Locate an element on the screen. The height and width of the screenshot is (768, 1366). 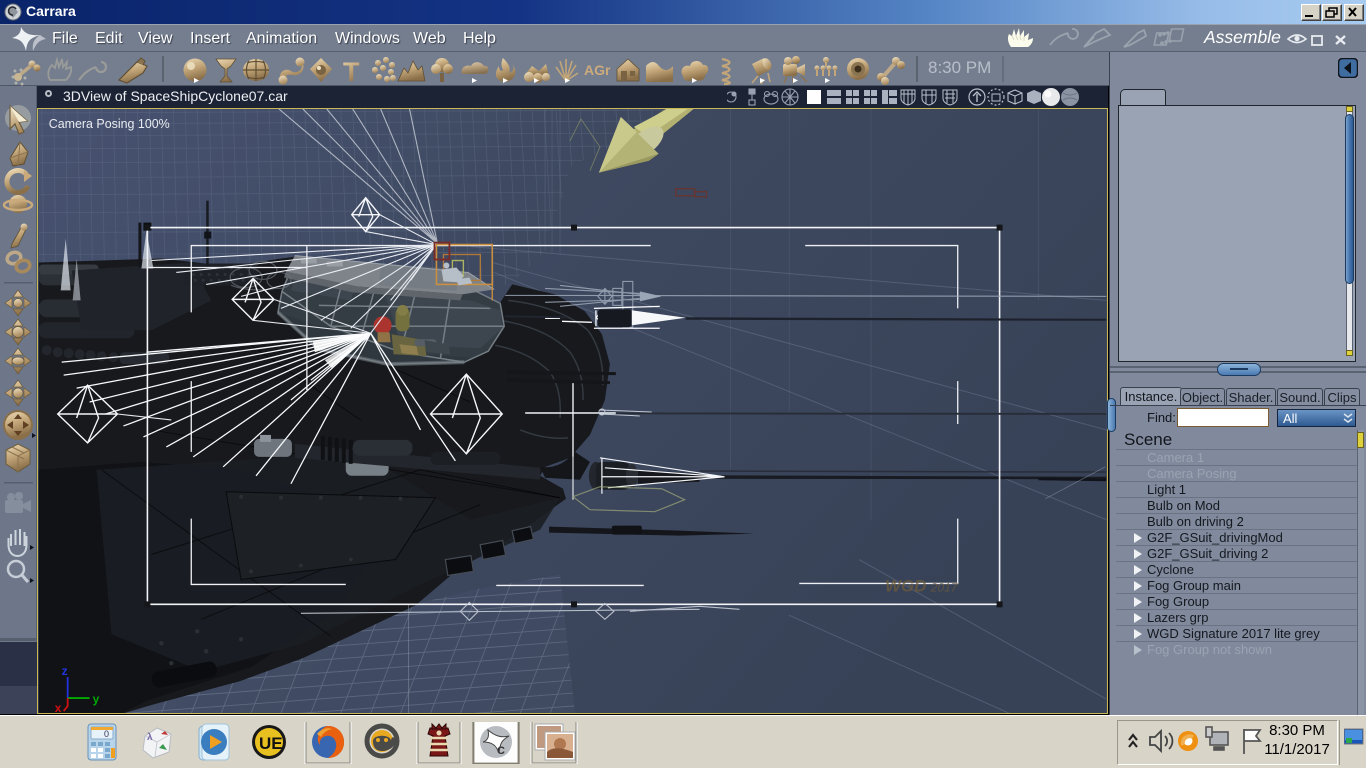
svg-text: UE is located at coordinates (271, 743).